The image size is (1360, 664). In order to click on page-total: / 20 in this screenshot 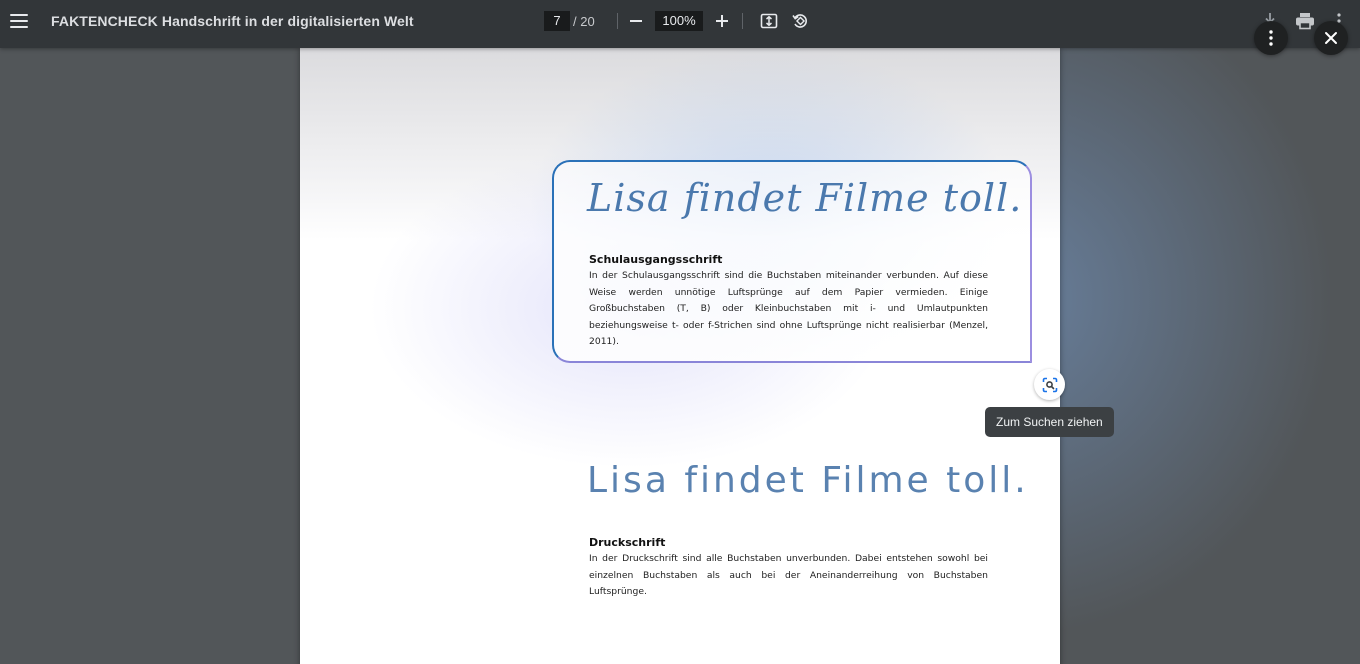, I will do `click(584, 21)`.